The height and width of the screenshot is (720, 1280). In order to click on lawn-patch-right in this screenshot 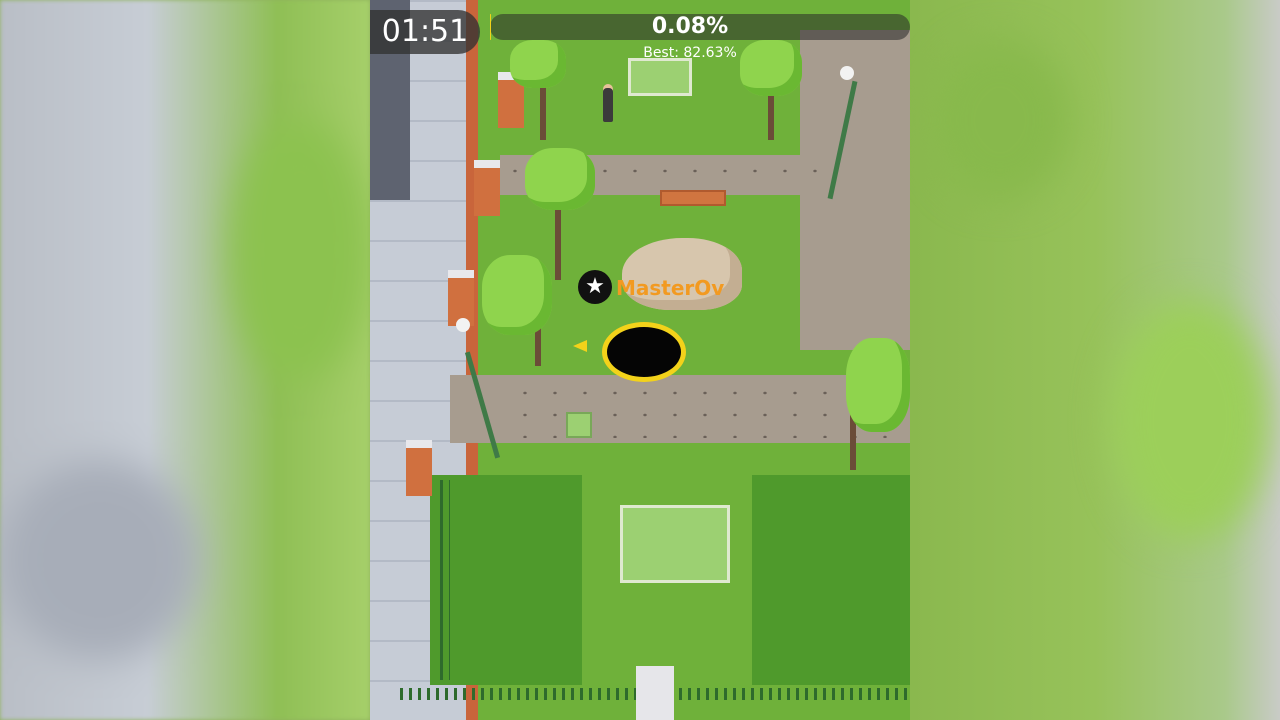, I will do `click(831, 580)`.